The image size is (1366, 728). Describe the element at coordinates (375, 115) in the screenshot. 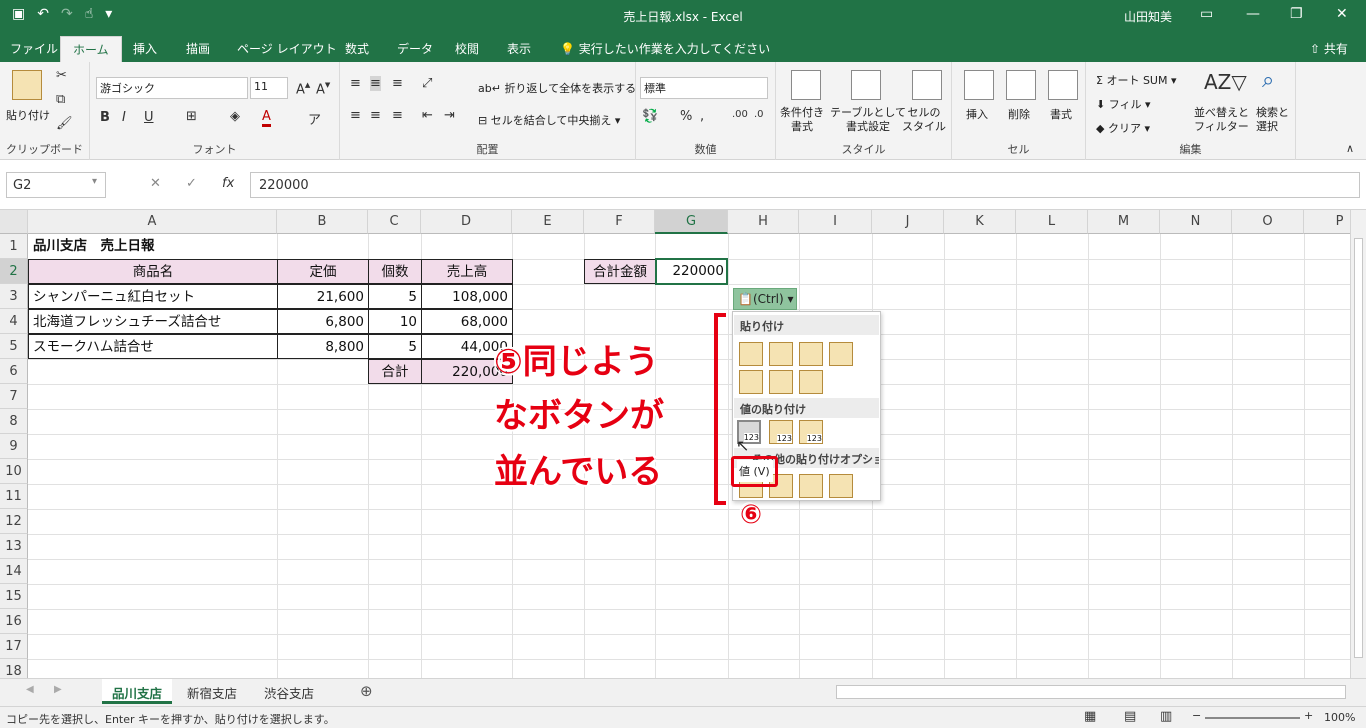

I see `align-center-icon: ≡` at that location.